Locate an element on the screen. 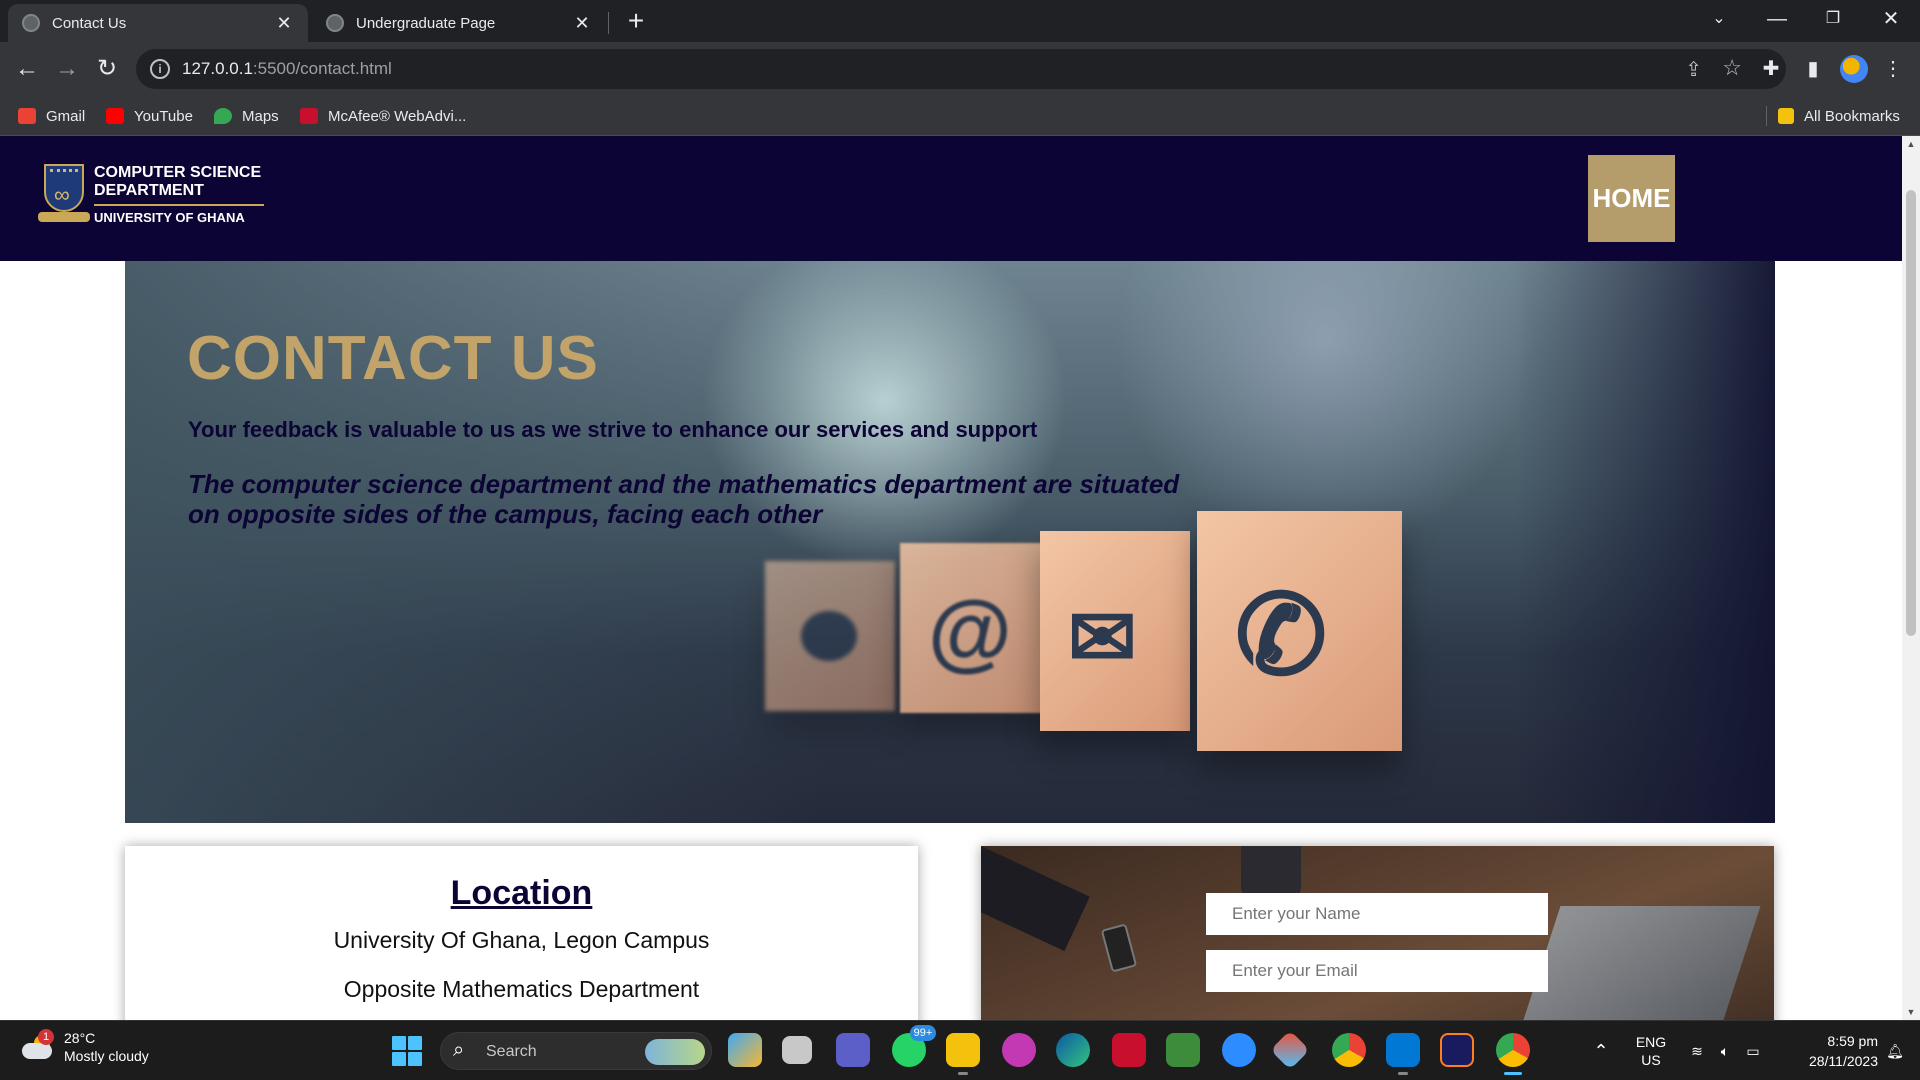 The image size is (1920, 1080). back-arrow-icon: ← is located at coordinates (27, 69).